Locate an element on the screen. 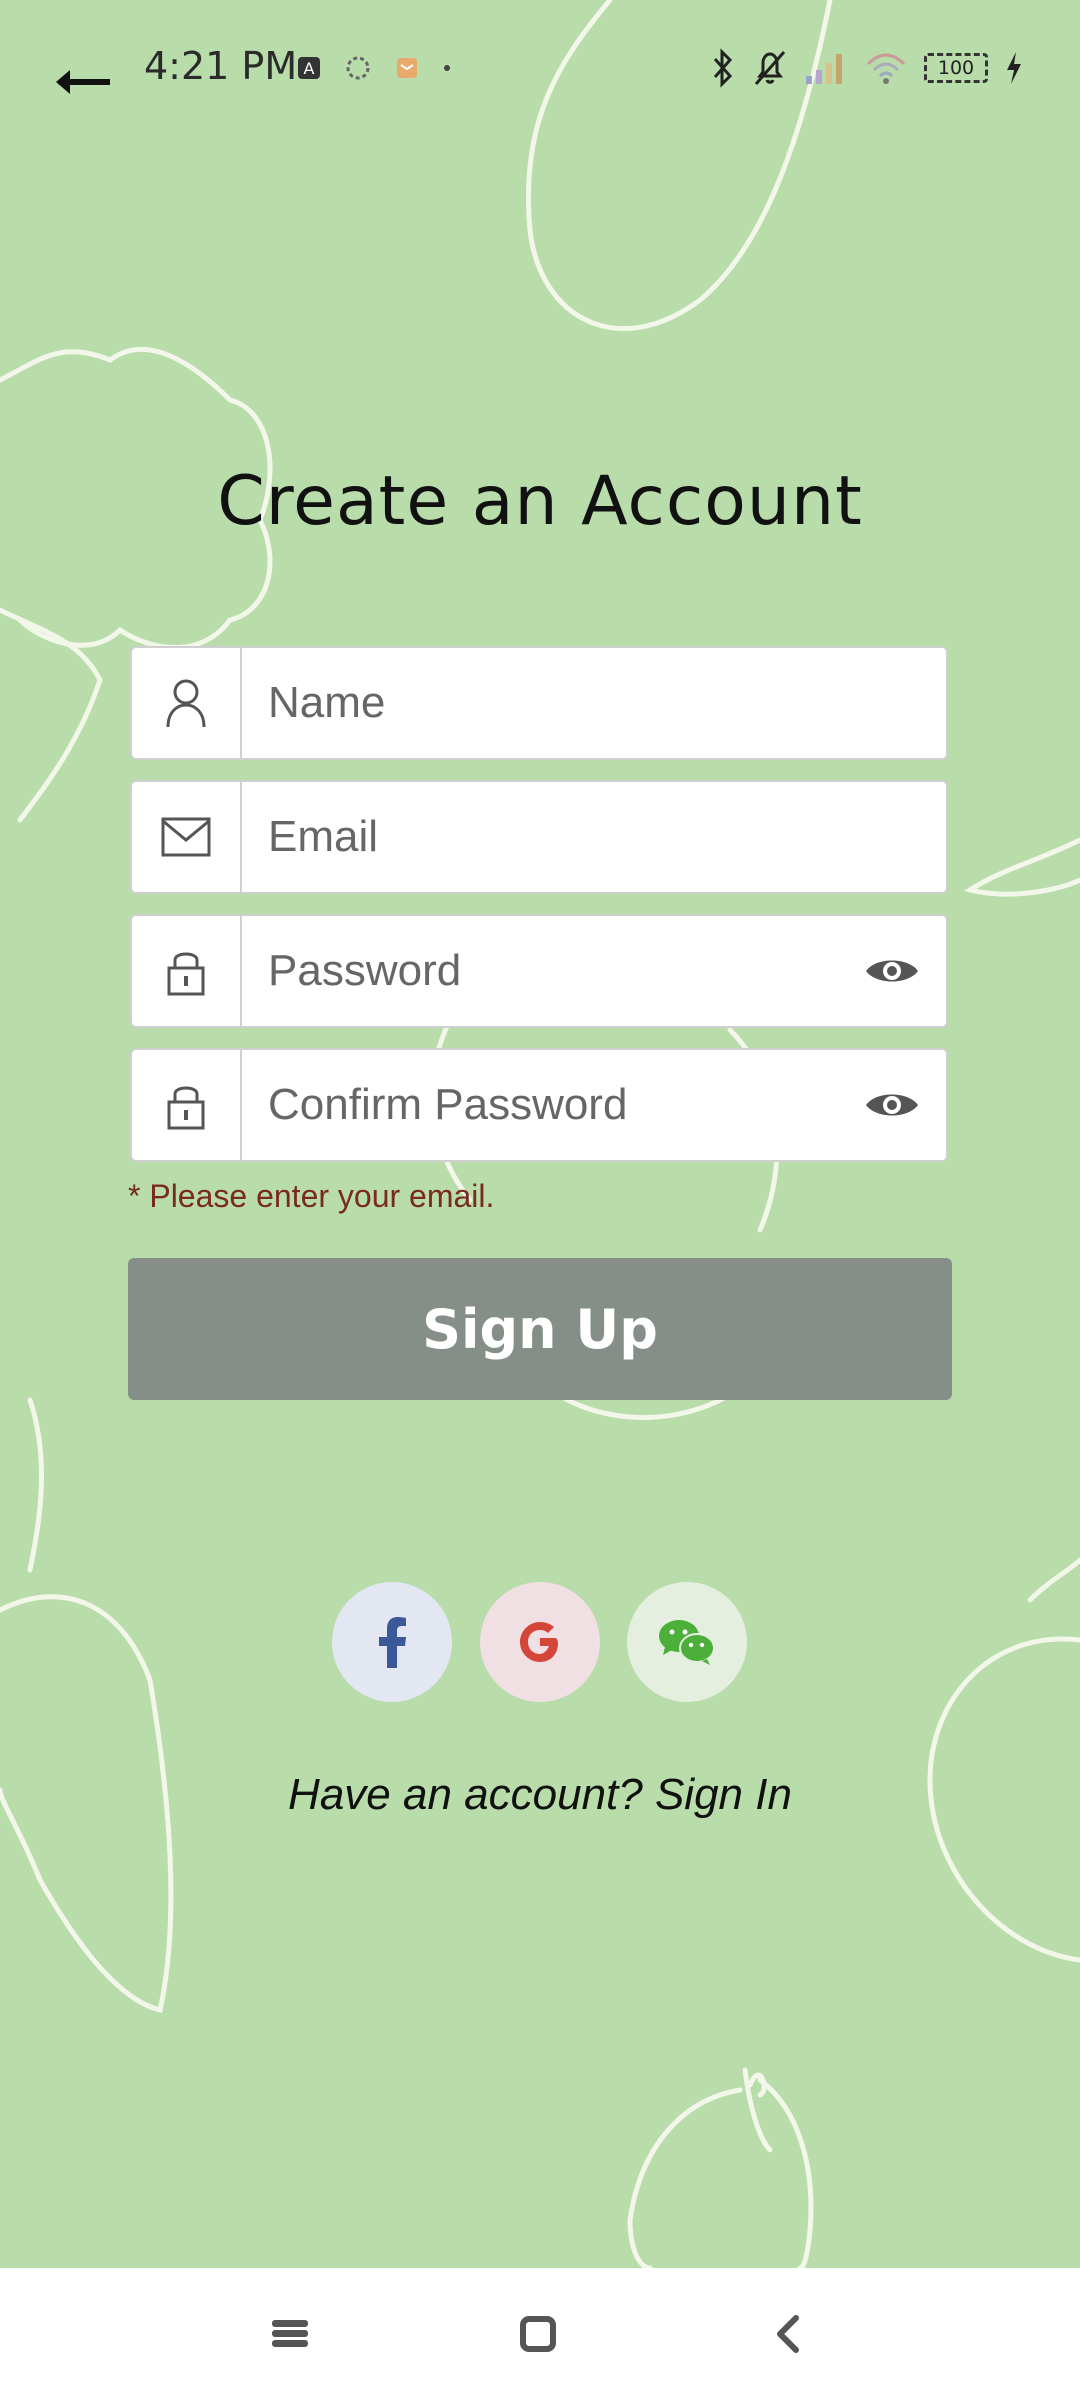 The width and height of the screenshot is (1080, 2400). confirm-visibility-toggle is located at coordinates (892, 1105).